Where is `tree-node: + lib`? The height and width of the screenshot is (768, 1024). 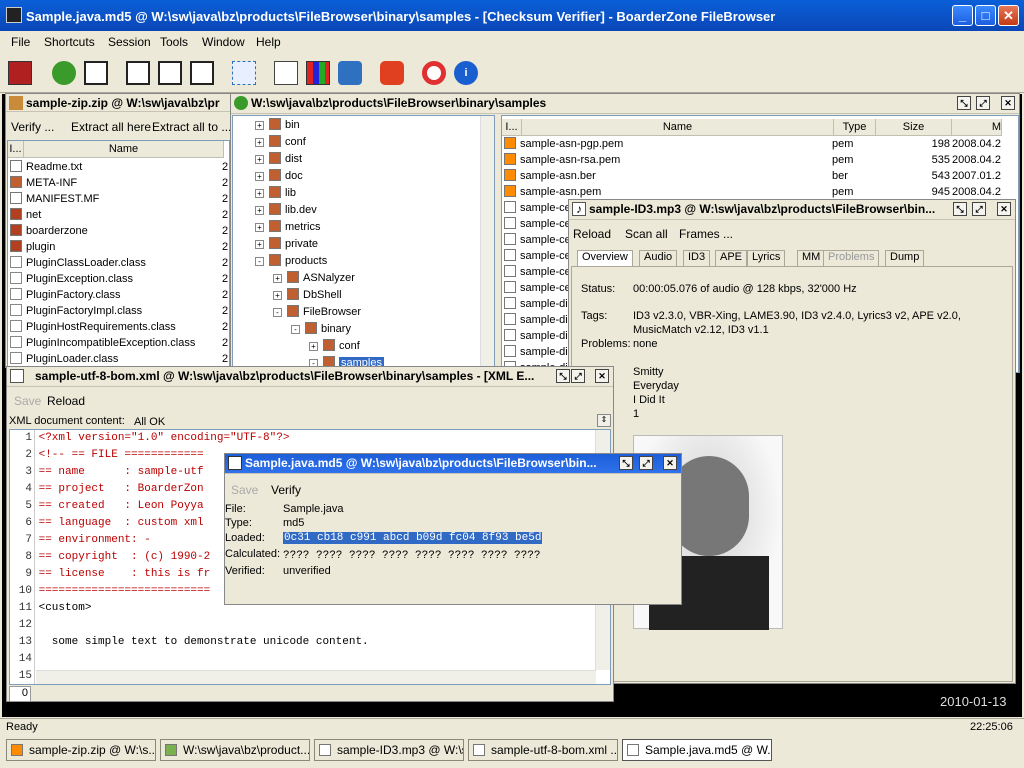 tree-node: + lib is located at coordinates (275, 193).